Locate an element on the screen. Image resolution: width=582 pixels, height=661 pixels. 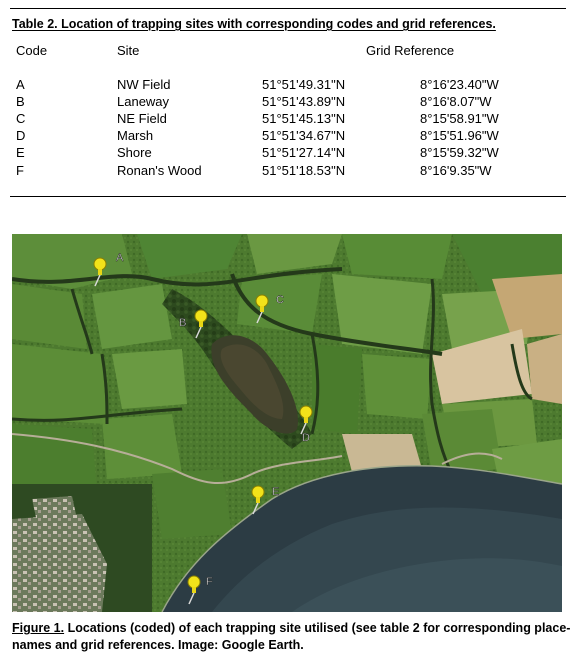
row-code: A is located at coordinates (20, 84).